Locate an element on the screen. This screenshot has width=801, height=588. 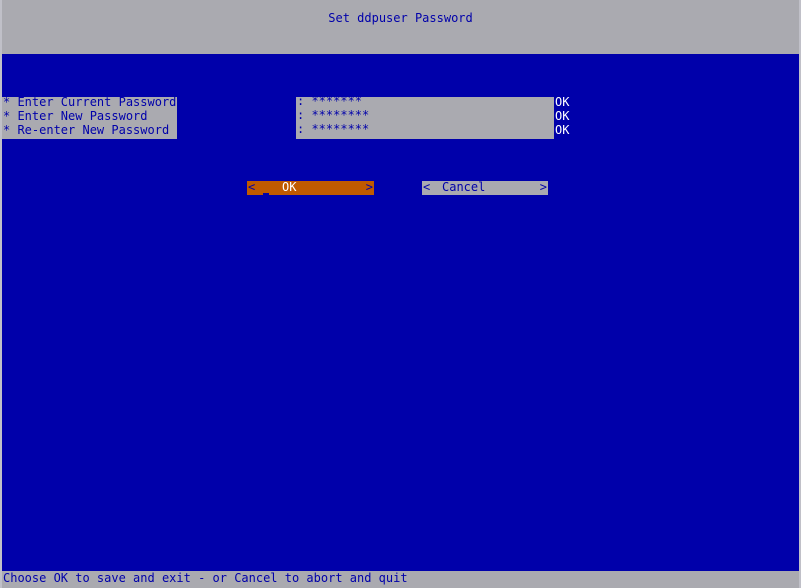
new-password-status: OK is located at coordinates (562, 116).